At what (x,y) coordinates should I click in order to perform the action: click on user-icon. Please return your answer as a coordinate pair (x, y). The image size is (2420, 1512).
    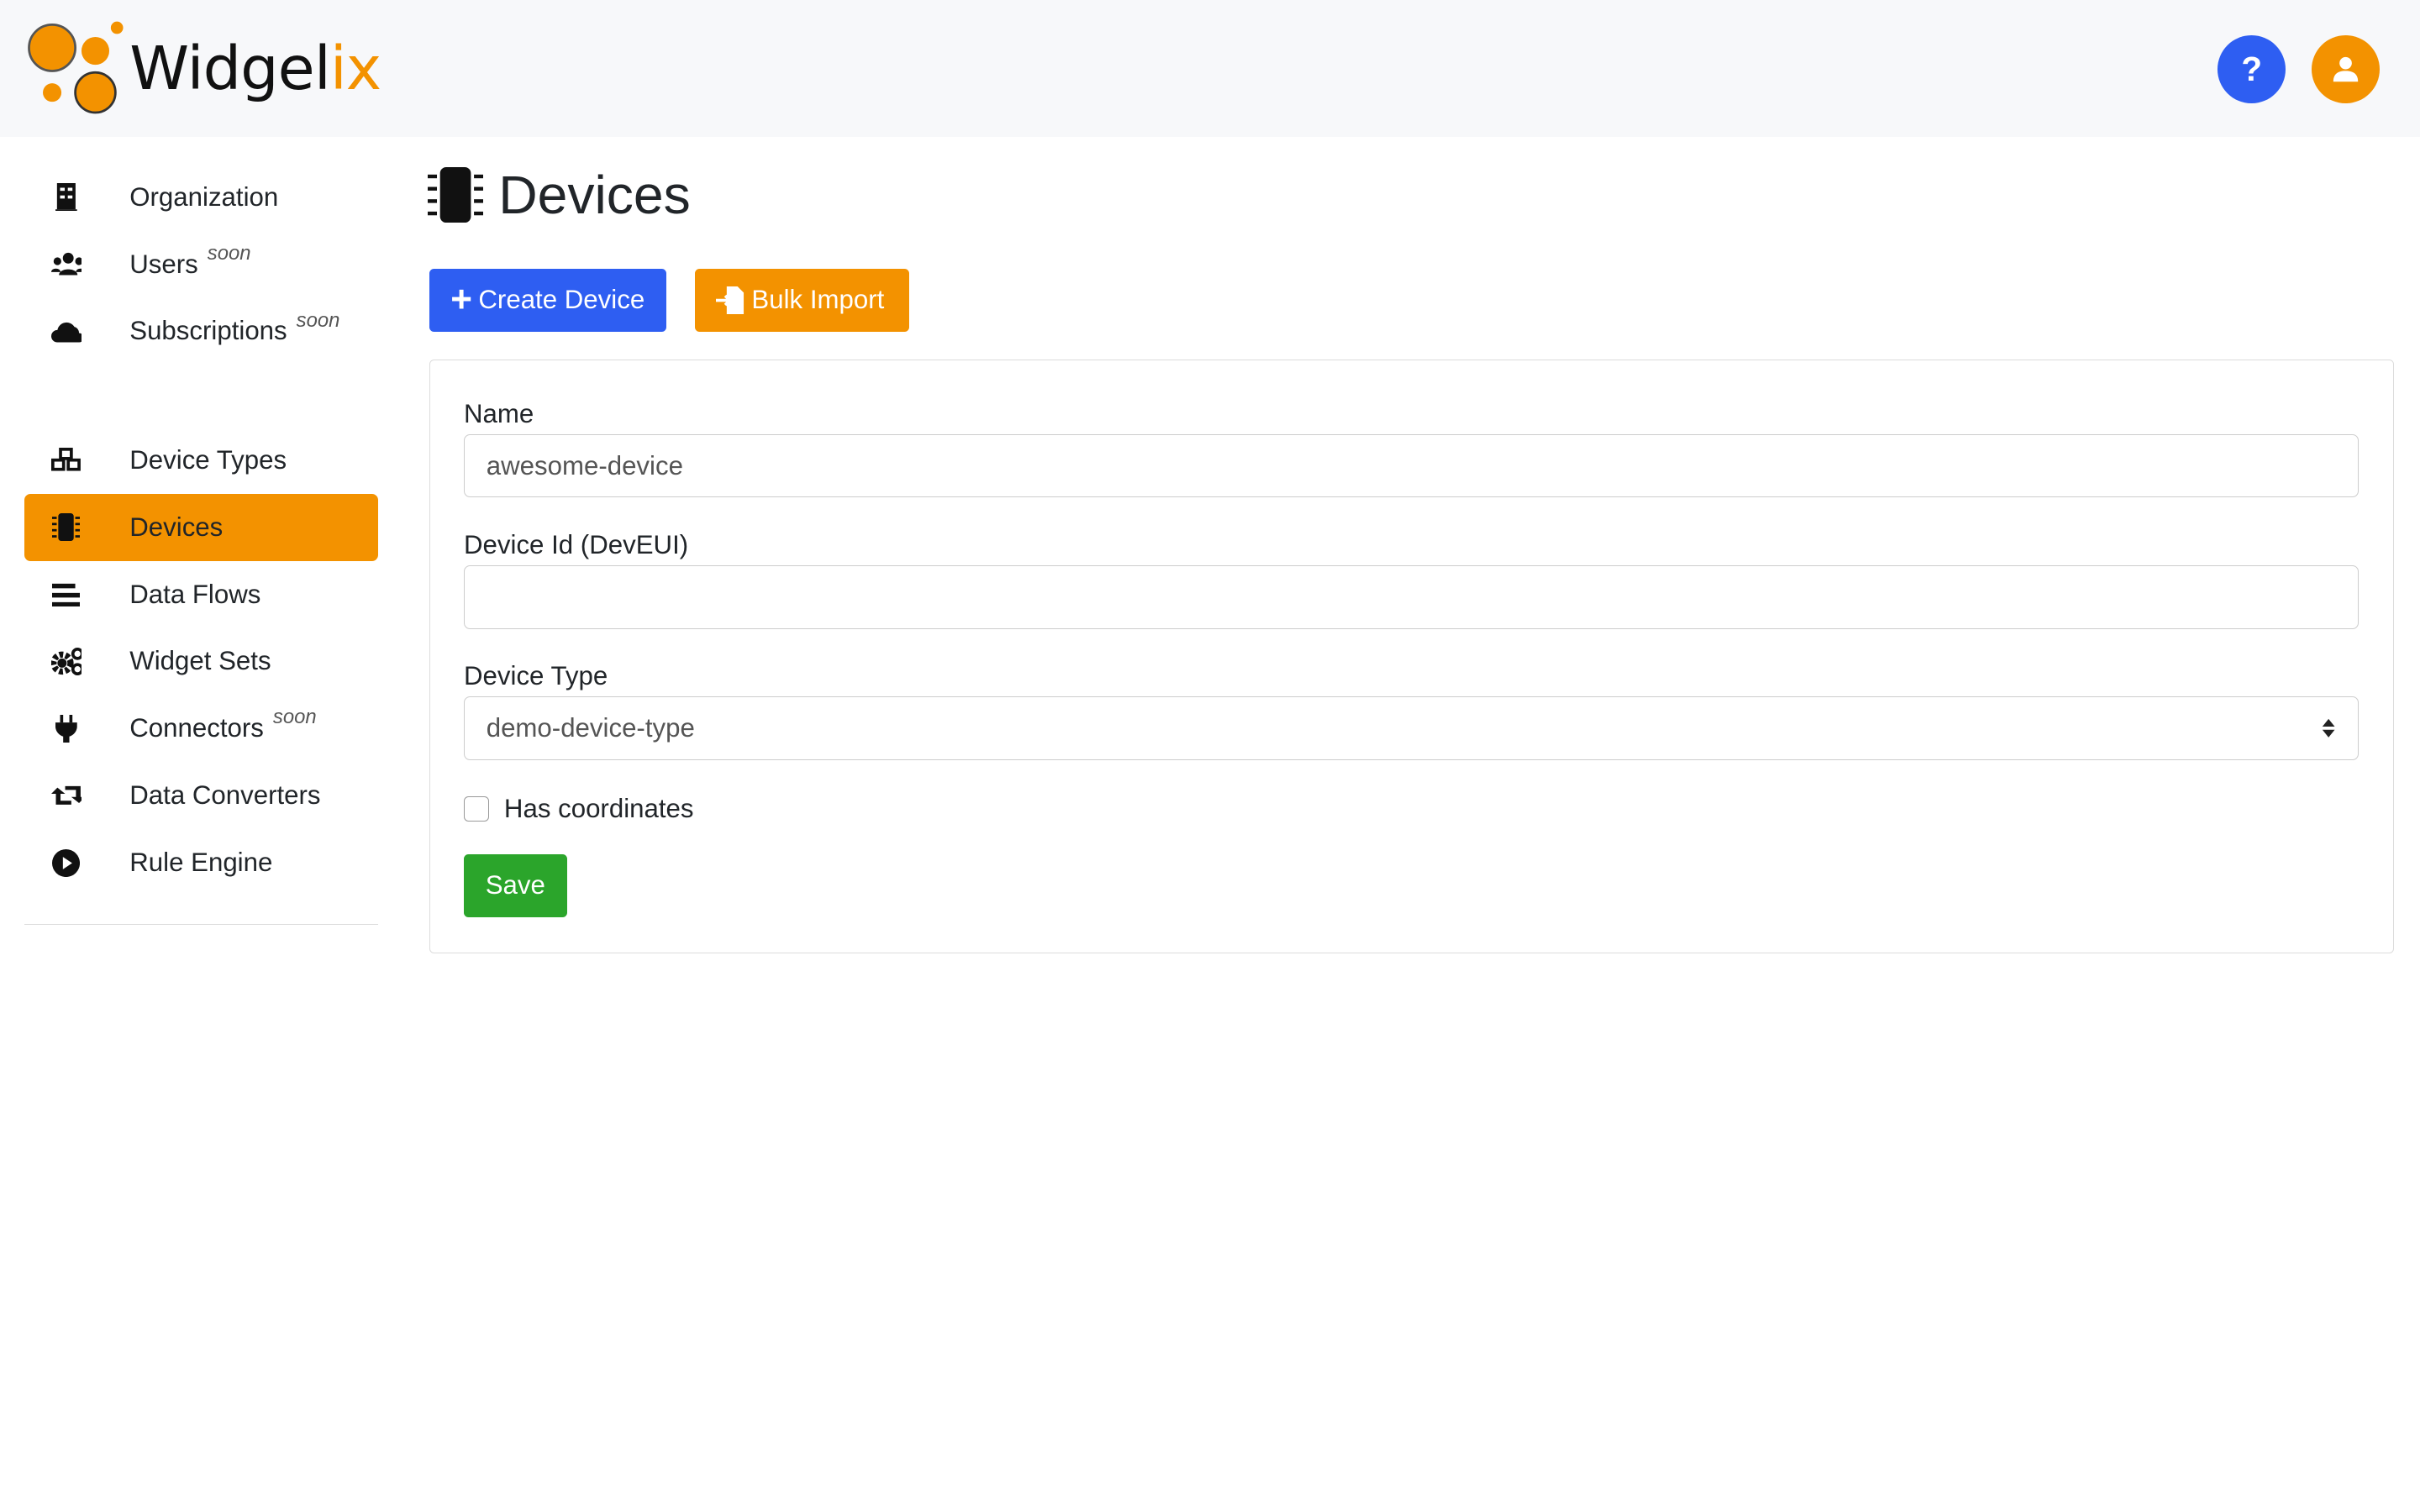
    Looking at the image, I should click on (2346, 69).